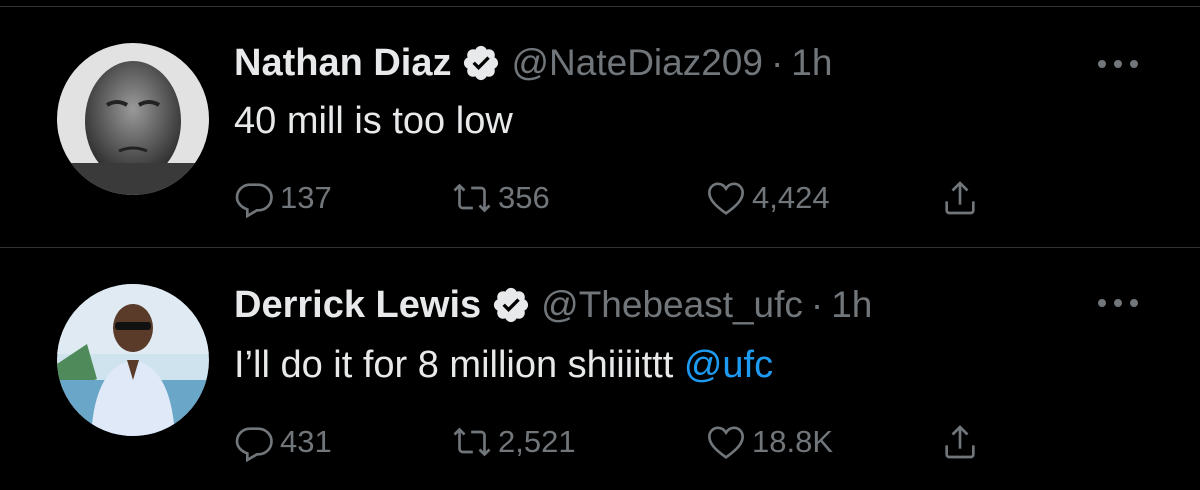 This screenshot has height=490, width=1200. Describe the element at coordinates (791, 197) in the screenshot. I see `like-count: 4,424` at that location.